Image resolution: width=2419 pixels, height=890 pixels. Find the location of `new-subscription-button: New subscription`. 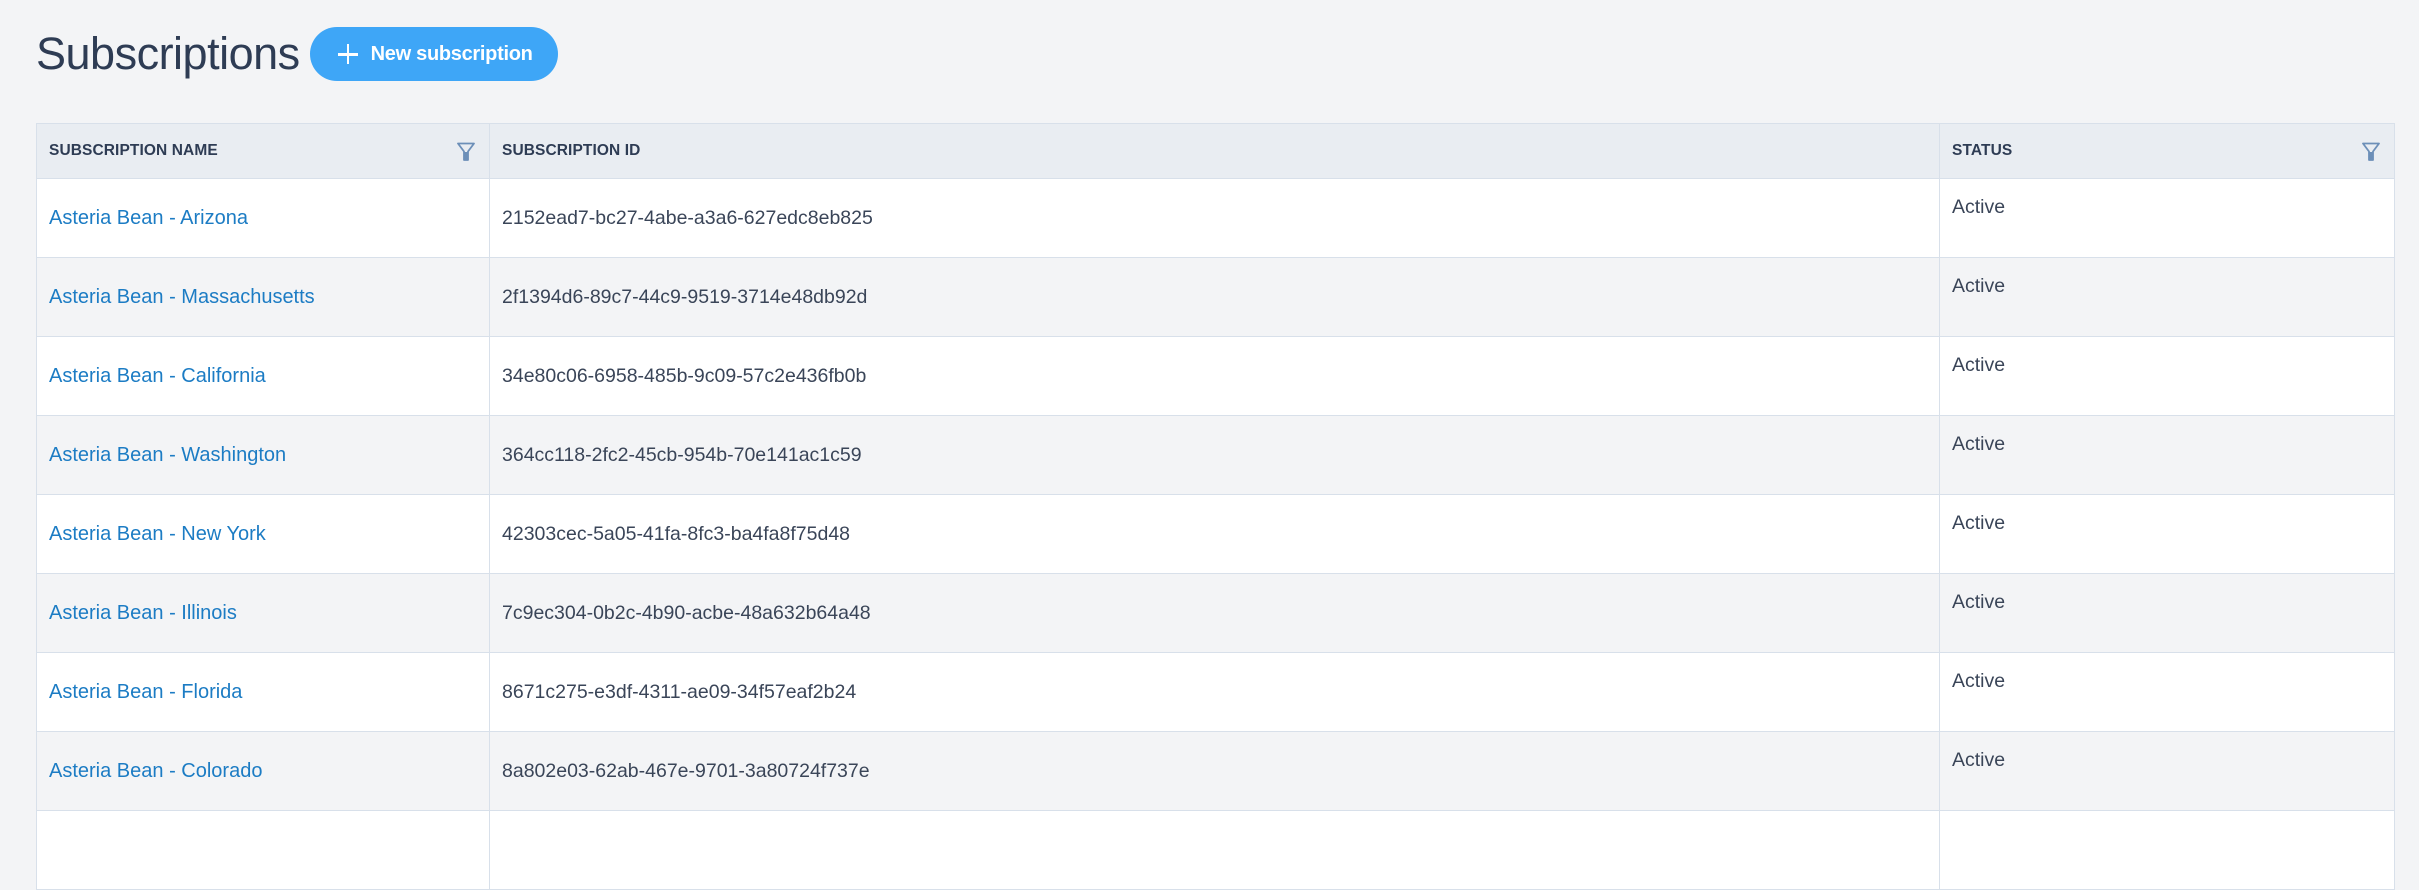

new-subscription-button: New subscription is located at coordinates (433, 54).